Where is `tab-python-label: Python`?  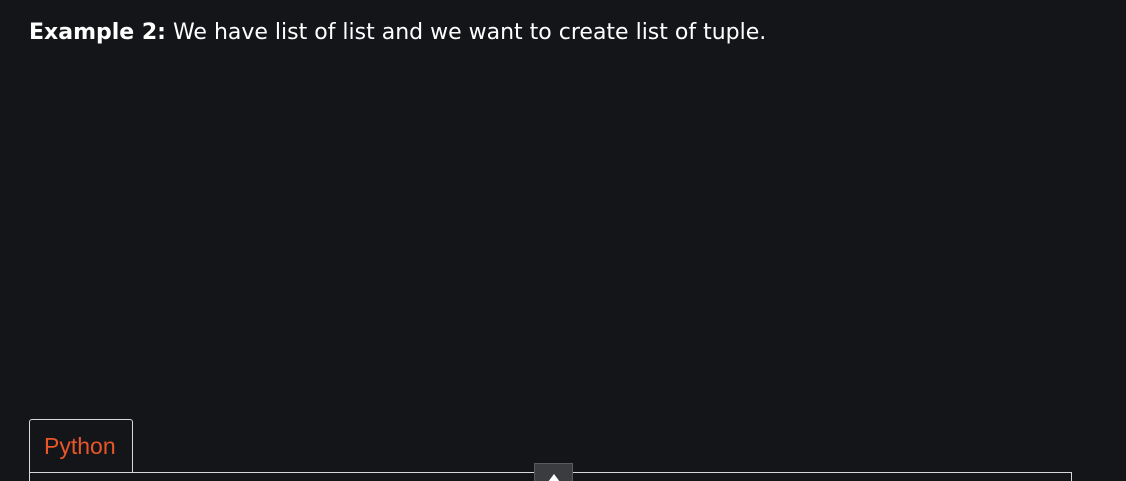
tab-python-label: Python is located at coordinates (80, 446).